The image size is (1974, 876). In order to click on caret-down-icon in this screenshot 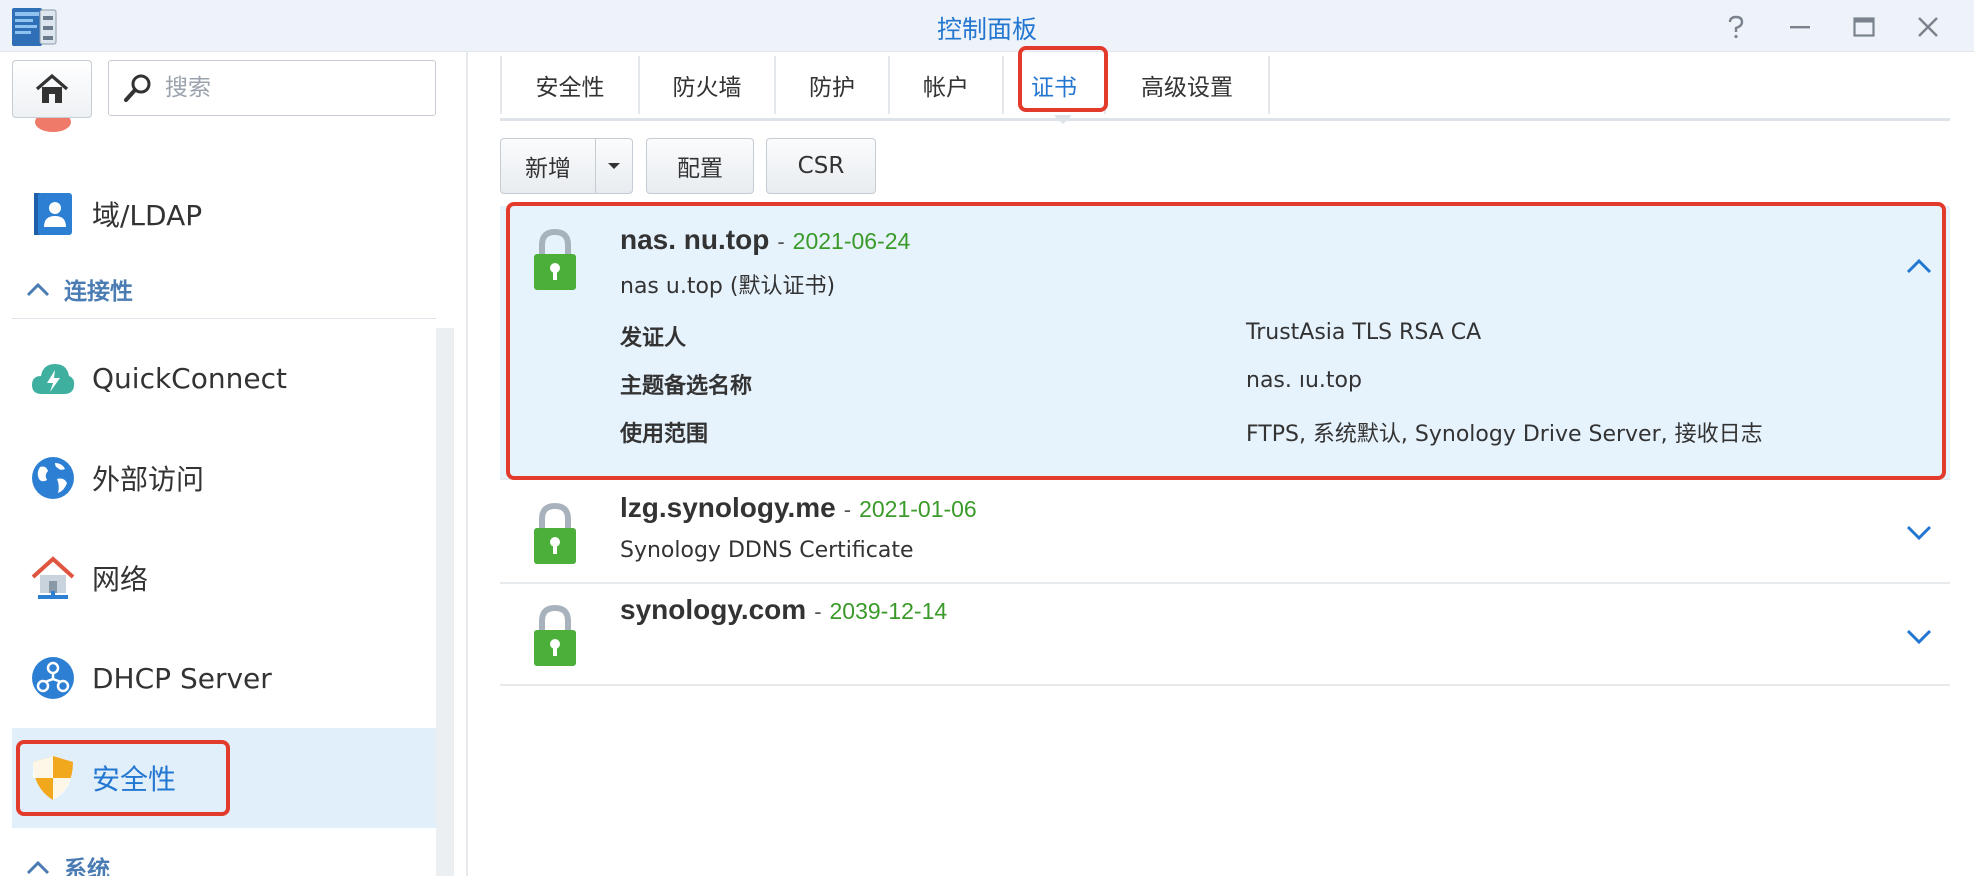, I will do `click(614, 166)`.